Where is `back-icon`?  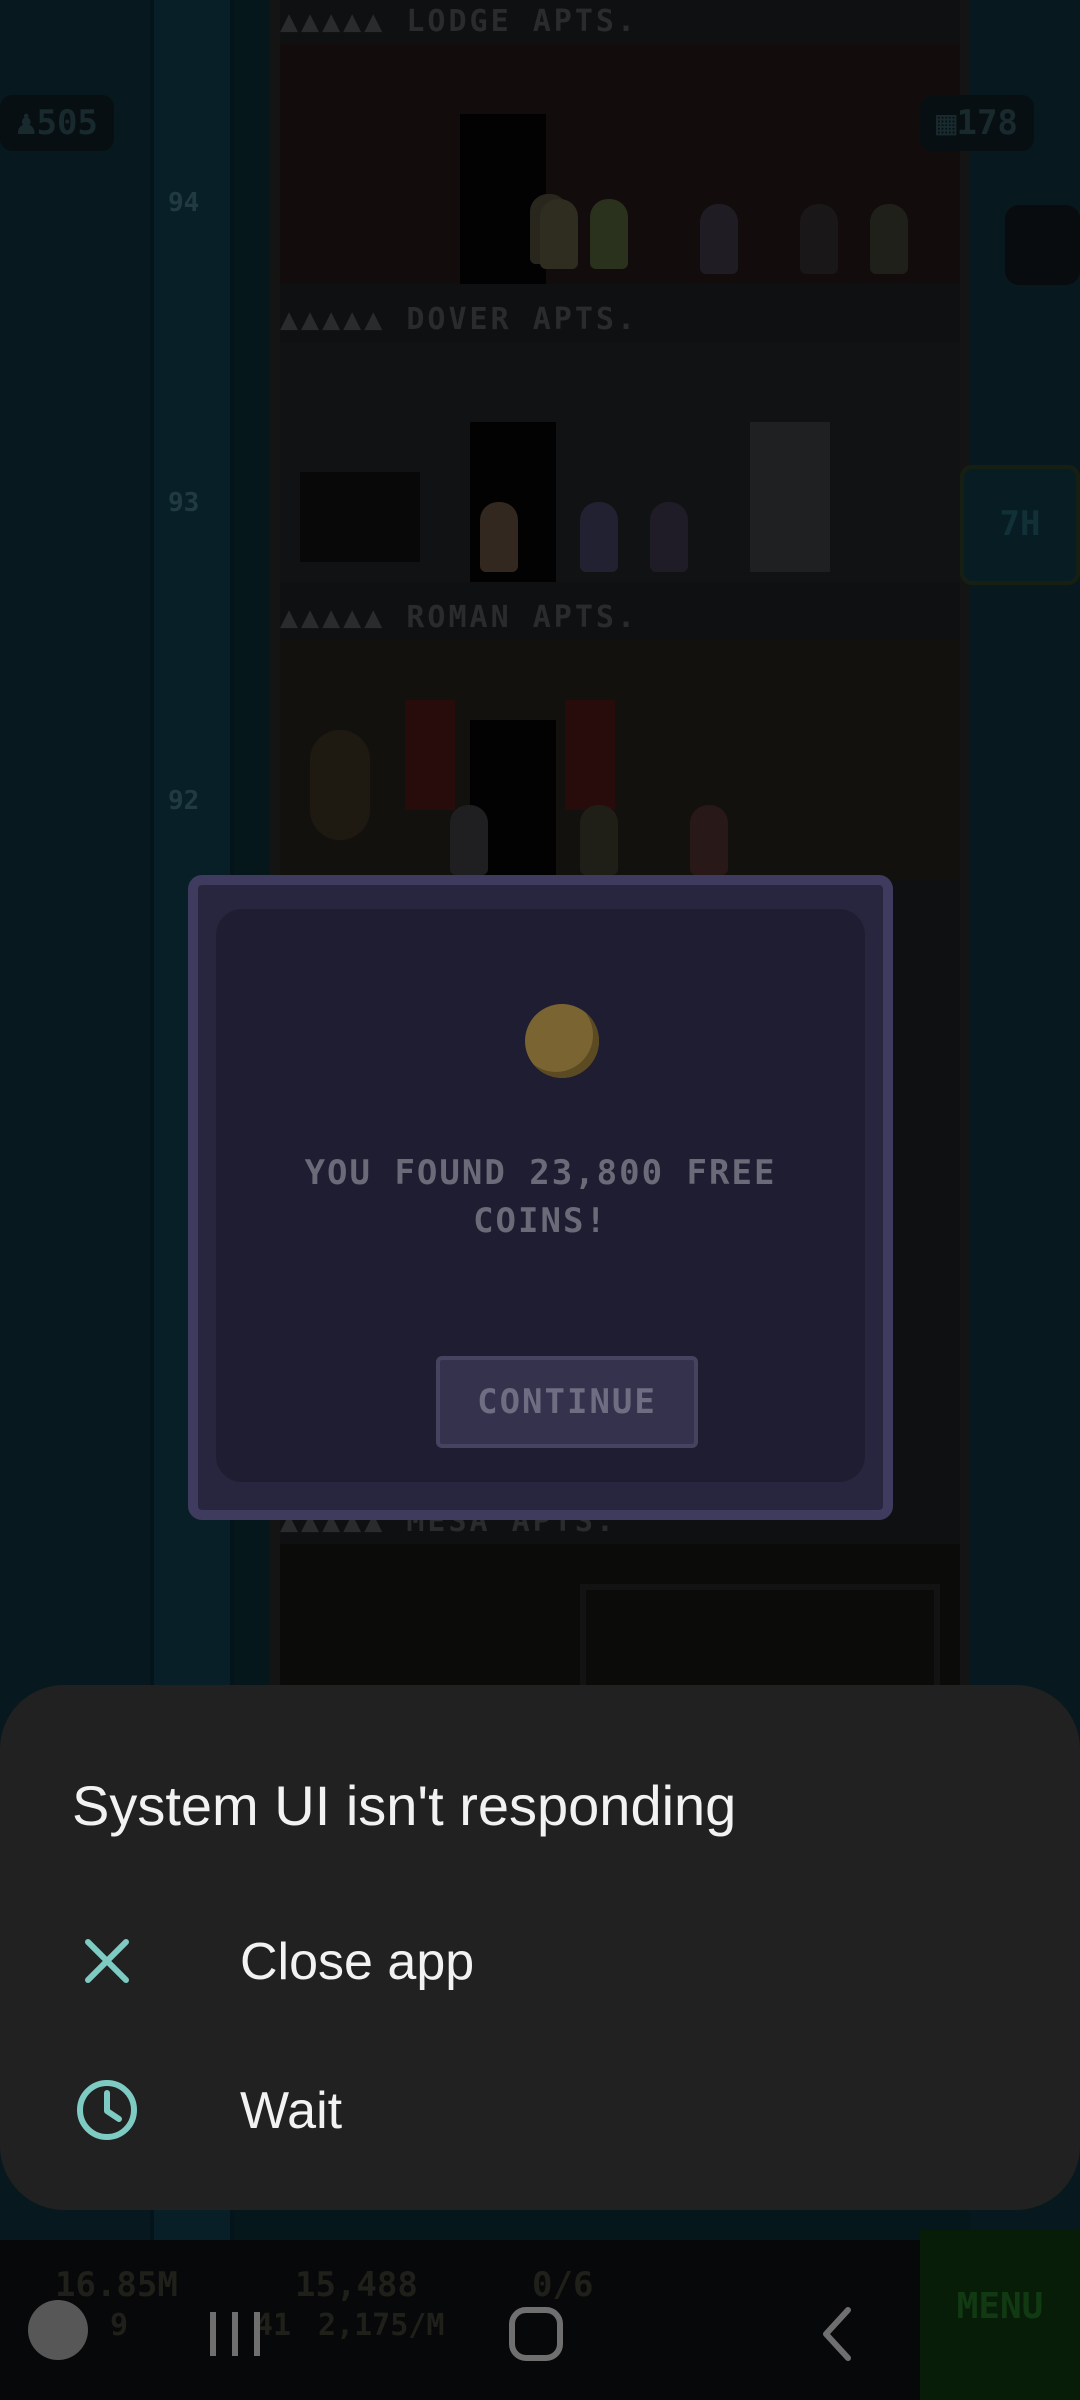 back-icon is located at coordinates (835, 2335).